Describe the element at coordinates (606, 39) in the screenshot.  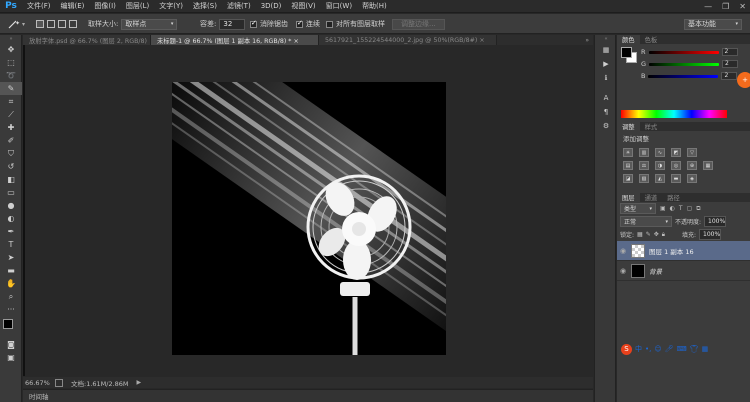
I see `dock-collapse-icon: «` at that location.